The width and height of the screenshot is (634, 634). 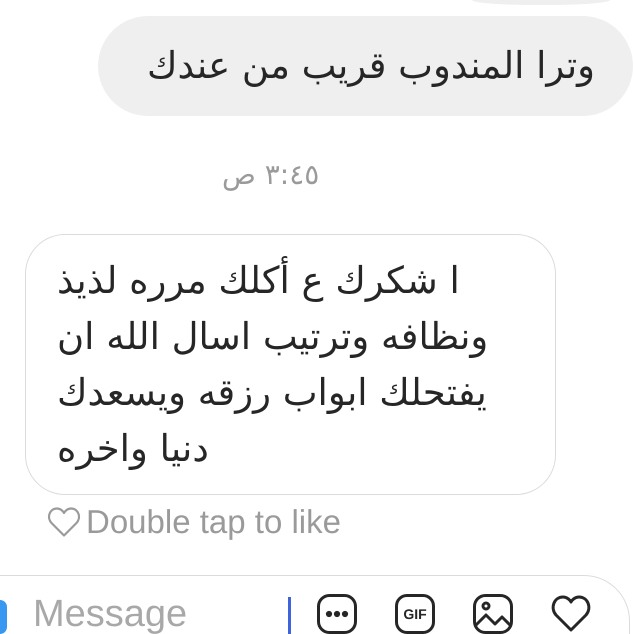 I want to click on like-hint: Double tap to like, so click(x=213, y=522).